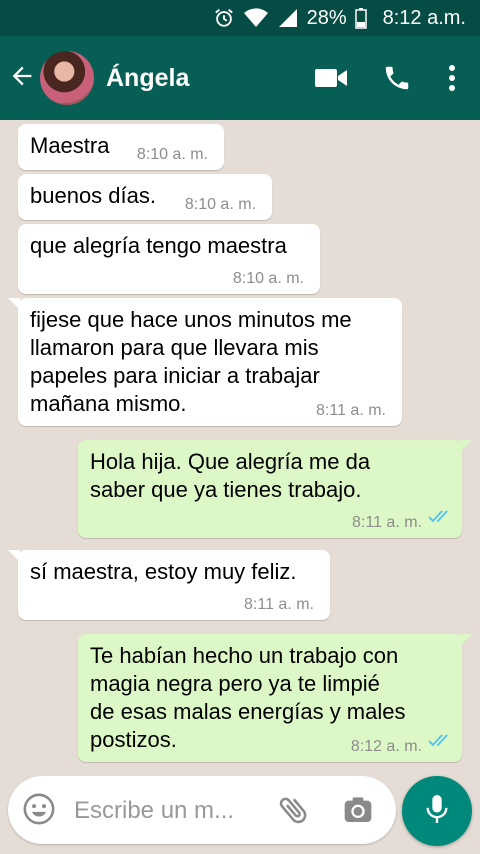 The image size is (480, 854). What do you see at coordinates (39, 811) in the screenshot?
I see `emoji-icon` at bounding box center [39, 811].